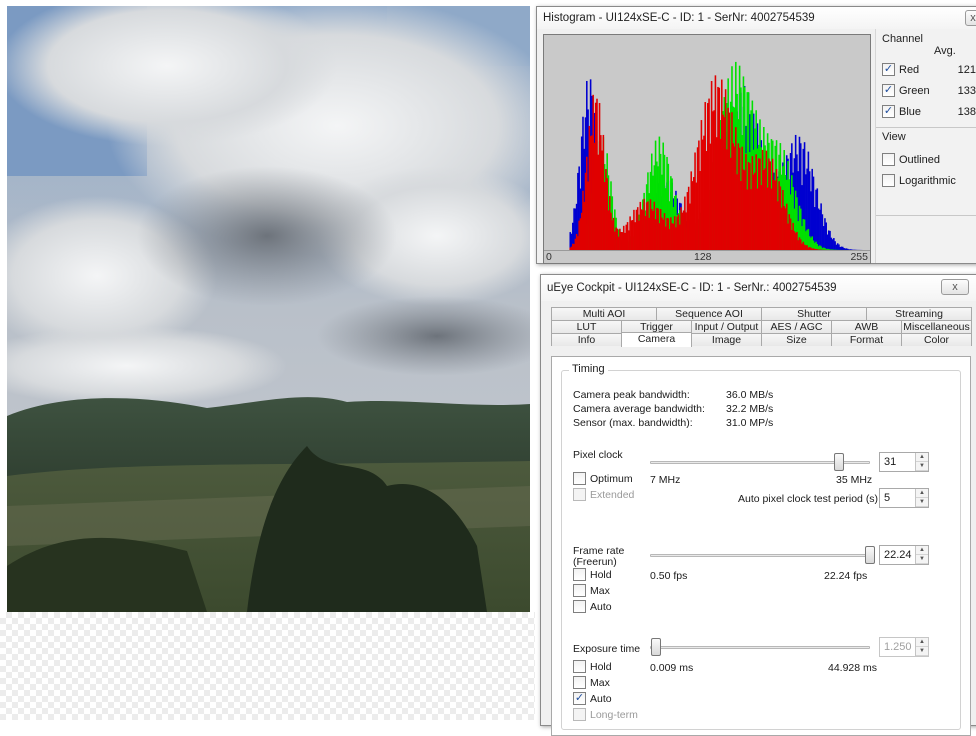 The height and width of the screenshot is (736, 976). Describe the element at coordinates (970, 18) in the screenshot. I see `histogram-close-button: x` at that location.